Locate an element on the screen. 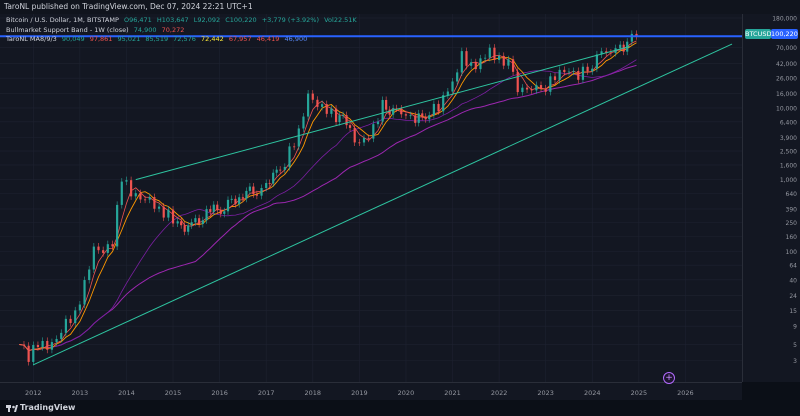  last-price-tag: 100,220 is located at coordinates (784, 34).